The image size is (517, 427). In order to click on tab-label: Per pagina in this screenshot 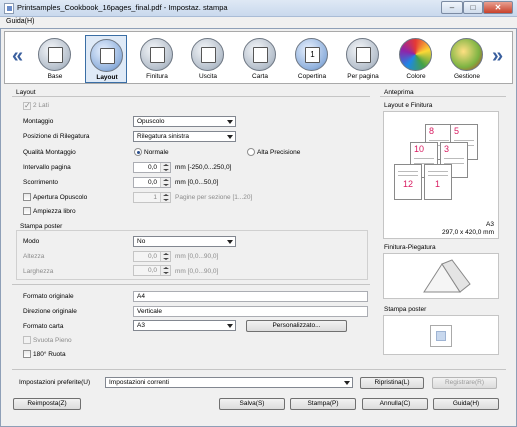, I will do `click(363, 76)`.